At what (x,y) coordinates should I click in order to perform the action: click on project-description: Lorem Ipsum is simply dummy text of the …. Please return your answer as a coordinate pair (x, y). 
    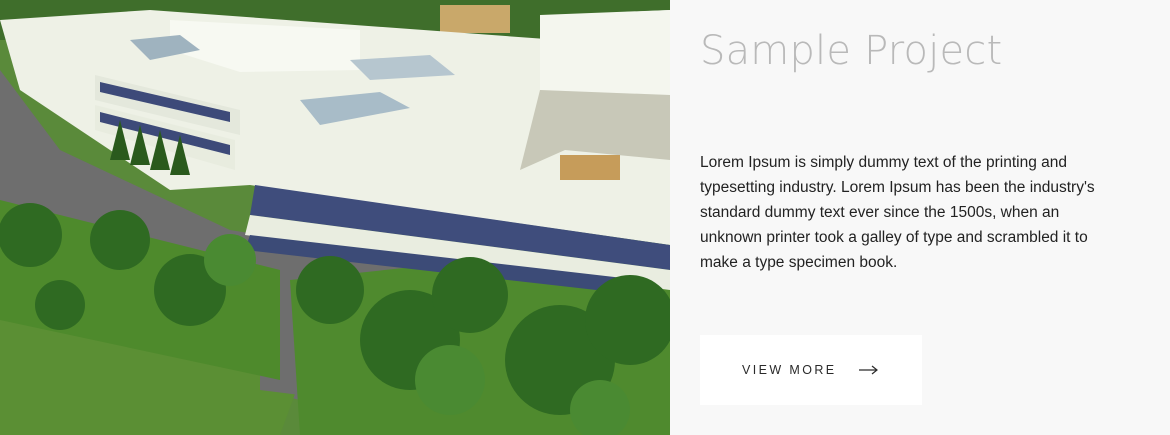
    Looking at the image, I should click on (897, 212).